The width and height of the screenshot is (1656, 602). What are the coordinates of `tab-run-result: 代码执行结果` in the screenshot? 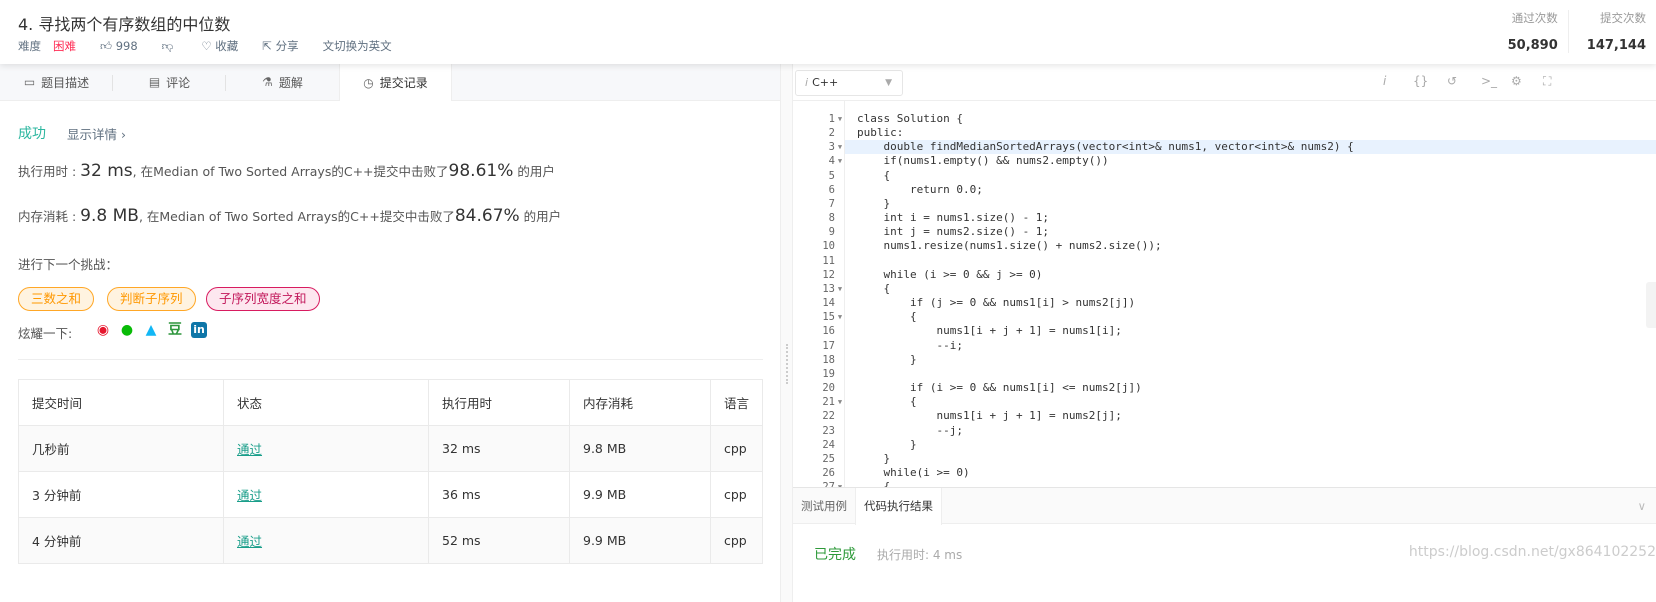 It's located at (898, 506).